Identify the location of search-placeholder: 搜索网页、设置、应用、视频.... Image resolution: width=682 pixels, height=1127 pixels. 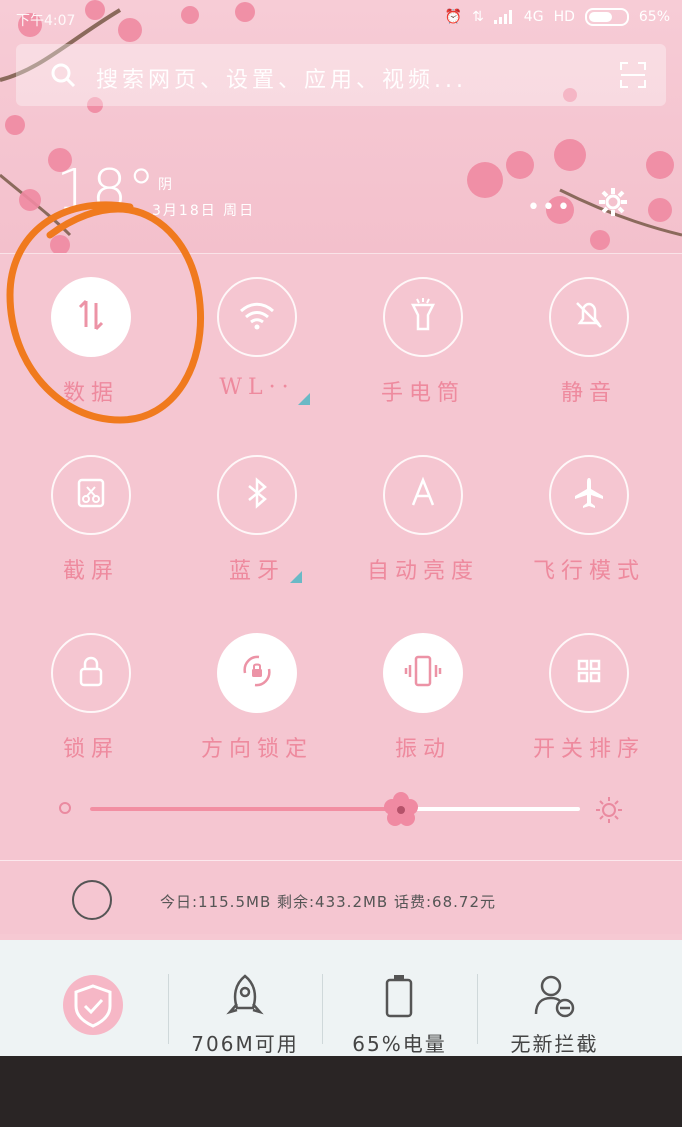
(281, 80).